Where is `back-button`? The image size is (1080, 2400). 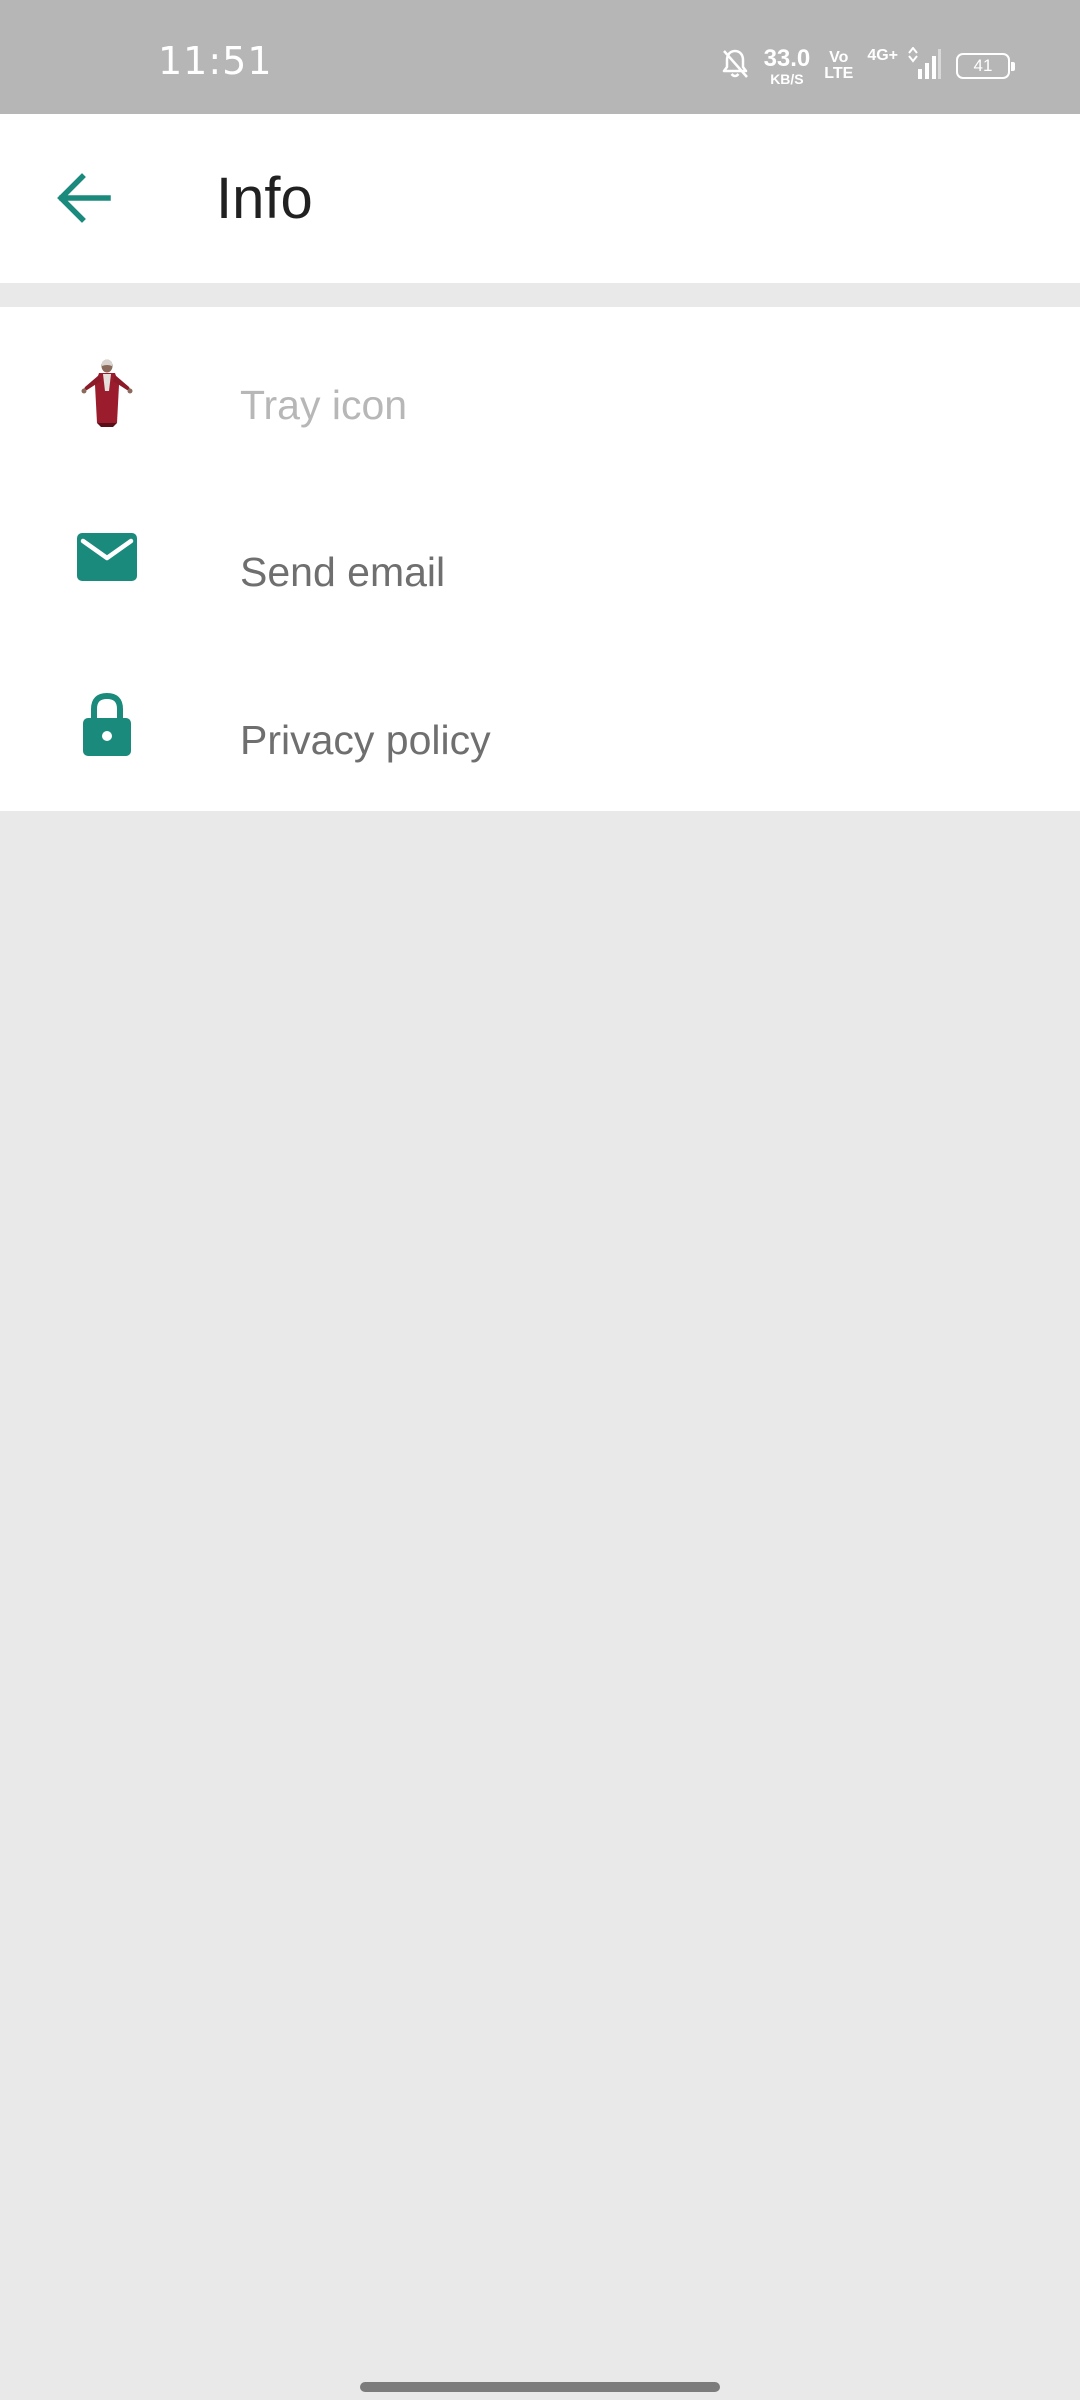
back-button is located at coordinates (84, 200).